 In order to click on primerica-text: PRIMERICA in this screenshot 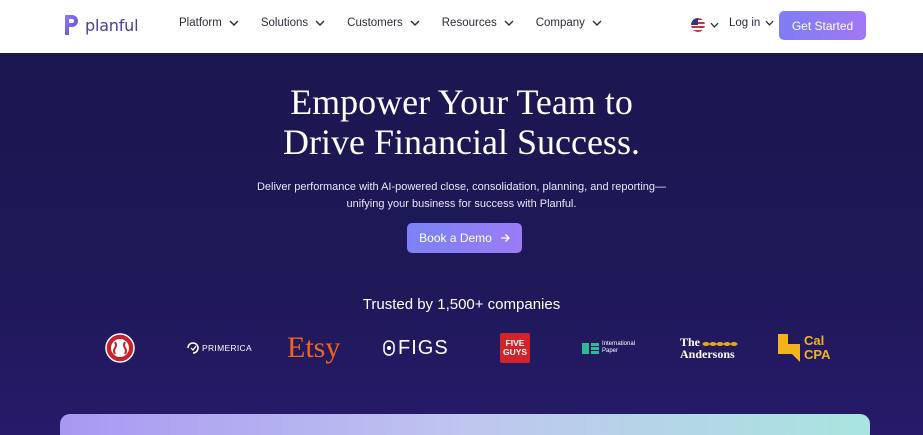, I will do `click(227, 348)`.